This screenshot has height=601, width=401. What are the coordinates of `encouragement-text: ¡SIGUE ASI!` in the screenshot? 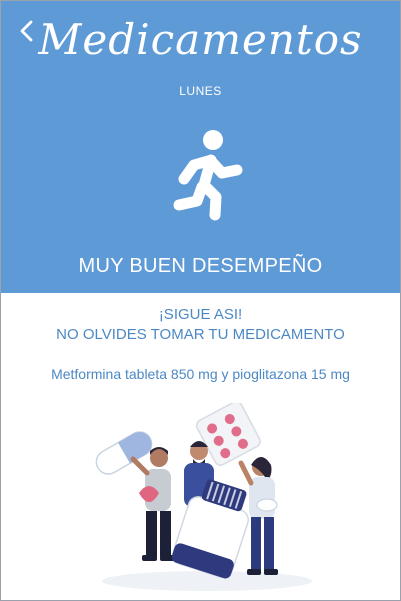 It's located at (200, 314).